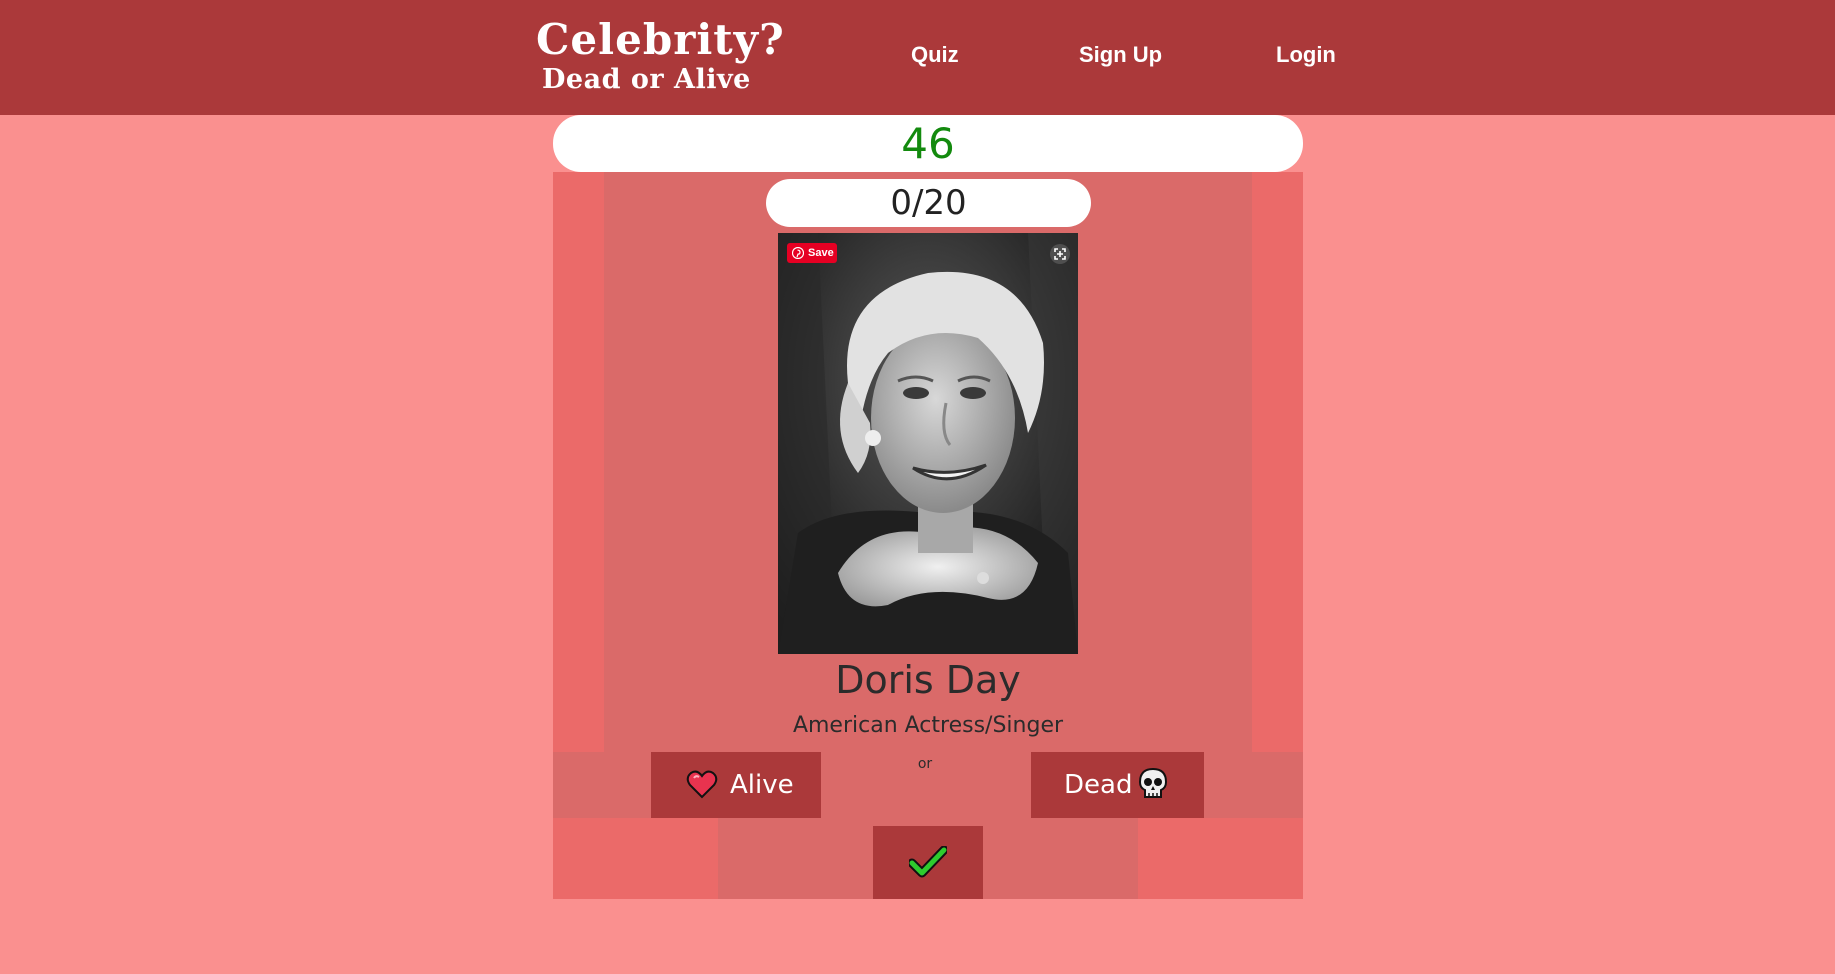 The height and width of the screenshot is (974, 1835). Describe the element at coordinates (821, 253) in the screenshot. I see `save-label: Save` at that location.